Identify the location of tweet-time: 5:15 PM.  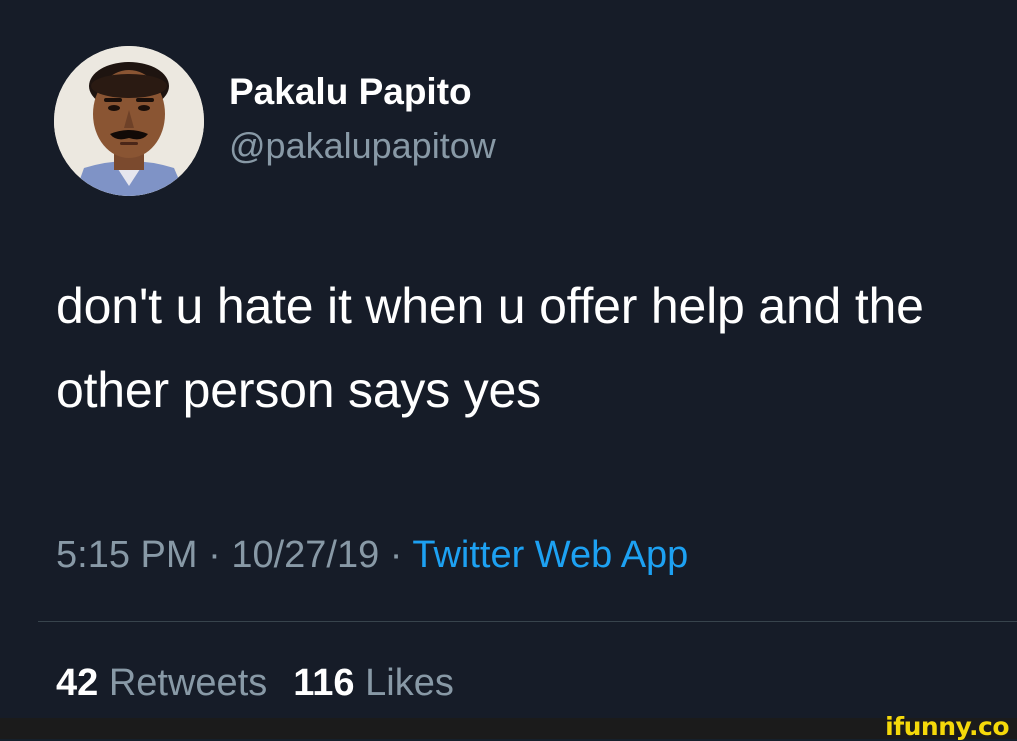
(127, 555).